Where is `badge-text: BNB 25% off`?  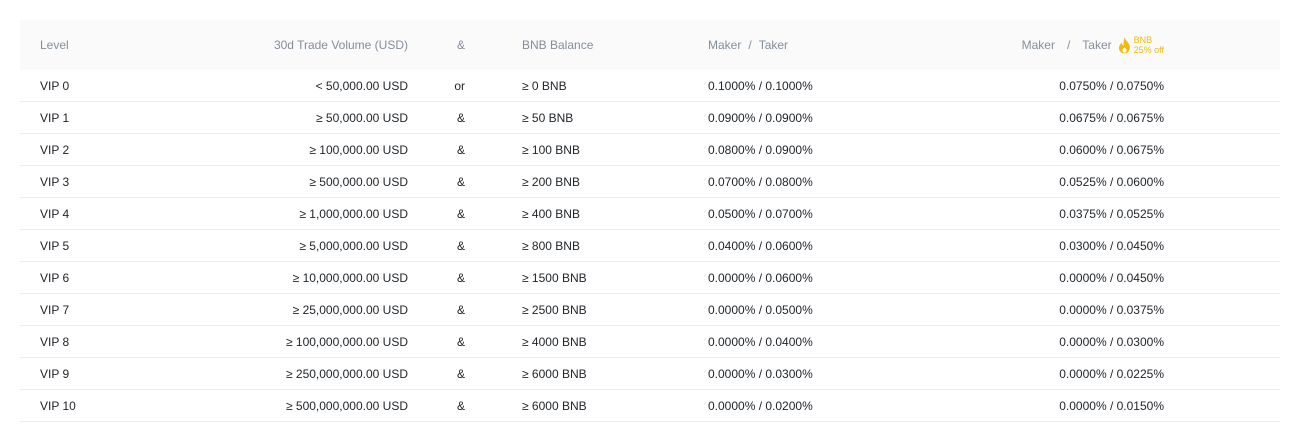 badge-text: BNB 25% off is located at coordinates (1149, 45).